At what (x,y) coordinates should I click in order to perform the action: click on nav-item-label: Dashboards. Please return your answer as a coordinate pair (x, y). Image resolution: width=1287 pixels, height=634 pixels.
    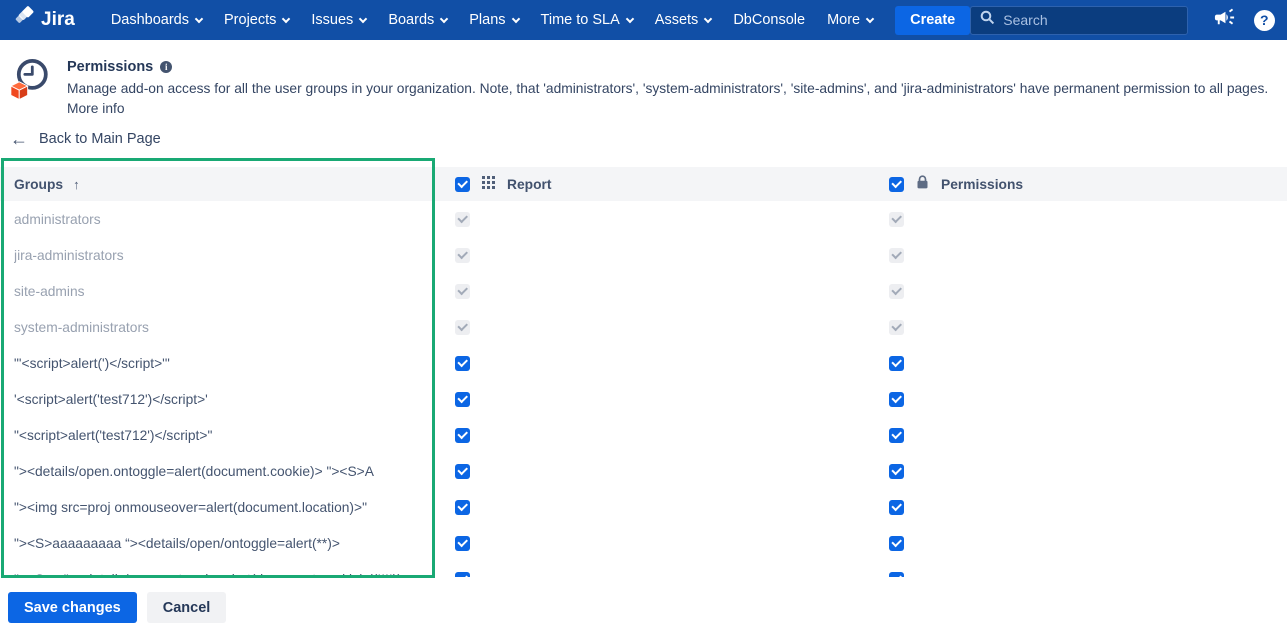
    Looking at the image, I should click on (149, 20).